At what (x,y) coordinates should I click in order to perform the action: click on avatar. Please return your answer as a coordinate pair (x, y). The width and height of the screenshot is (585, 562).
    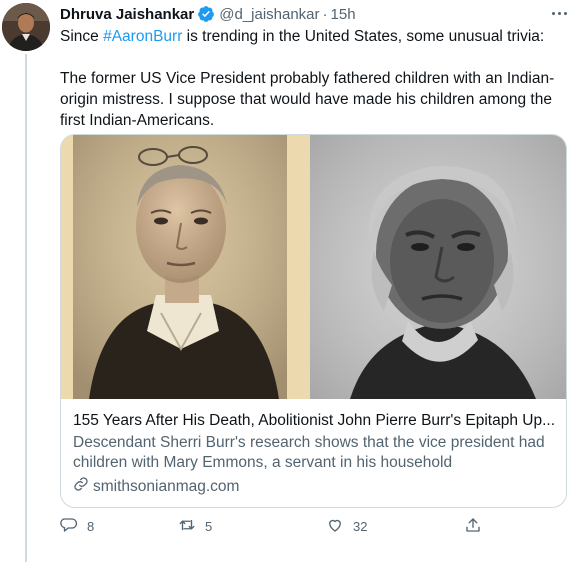
    Looking at the image, I should click on (26, 27).